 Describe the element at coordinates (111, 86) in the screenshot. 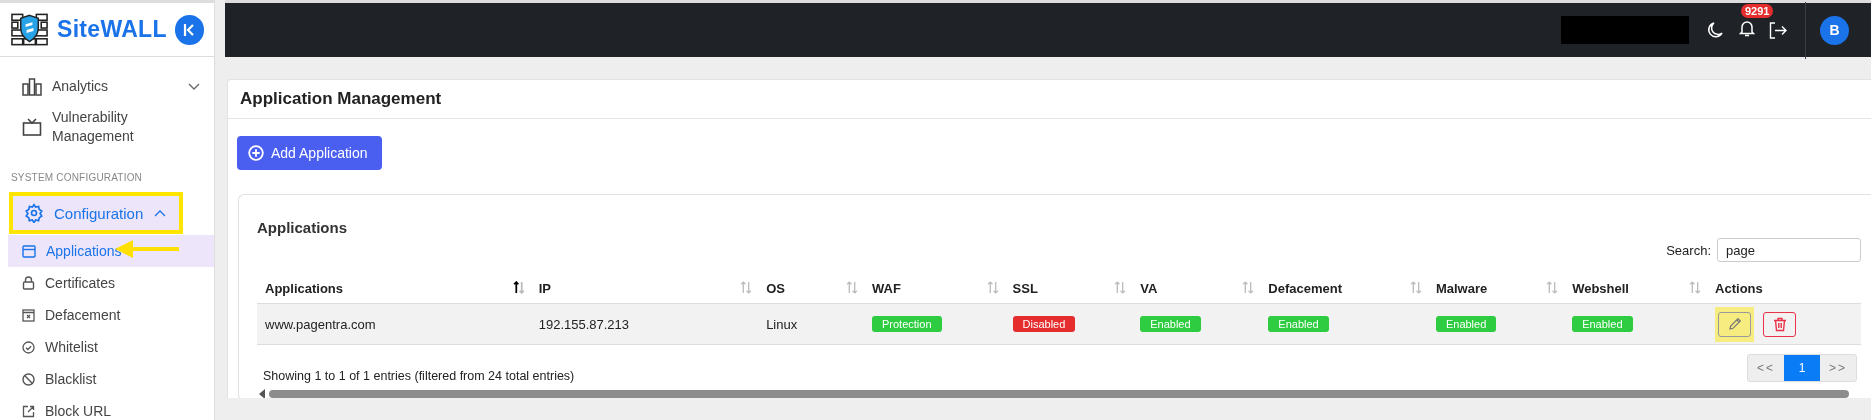

I see `sidebar-item: Analytics` at that location.